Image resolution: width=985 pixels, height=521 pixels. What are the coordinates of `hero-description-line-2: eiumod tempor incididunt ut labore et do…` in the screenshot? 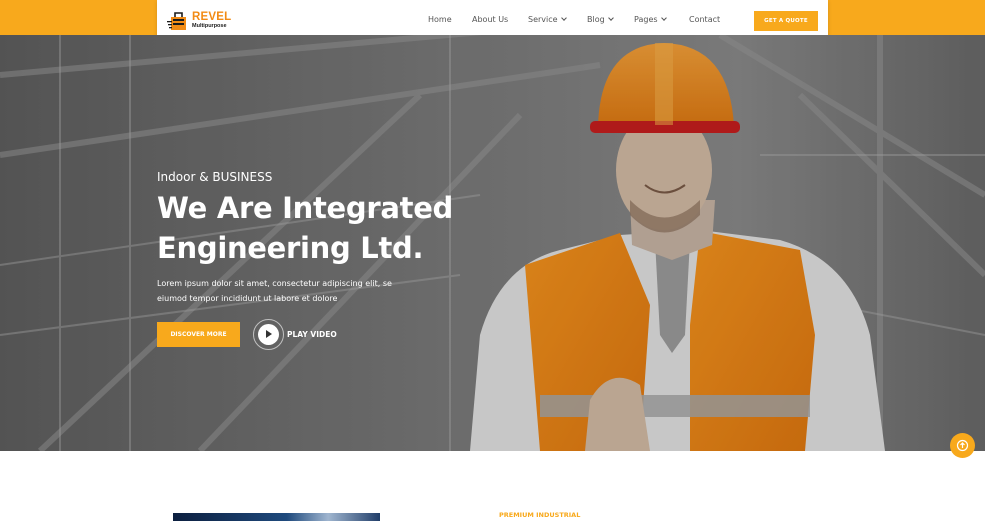 It's located at (247, 298).